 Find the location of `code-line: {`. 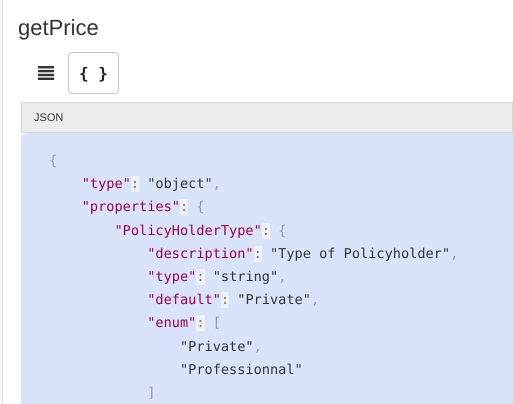

code-line: { is located at coordinates (53, 161).